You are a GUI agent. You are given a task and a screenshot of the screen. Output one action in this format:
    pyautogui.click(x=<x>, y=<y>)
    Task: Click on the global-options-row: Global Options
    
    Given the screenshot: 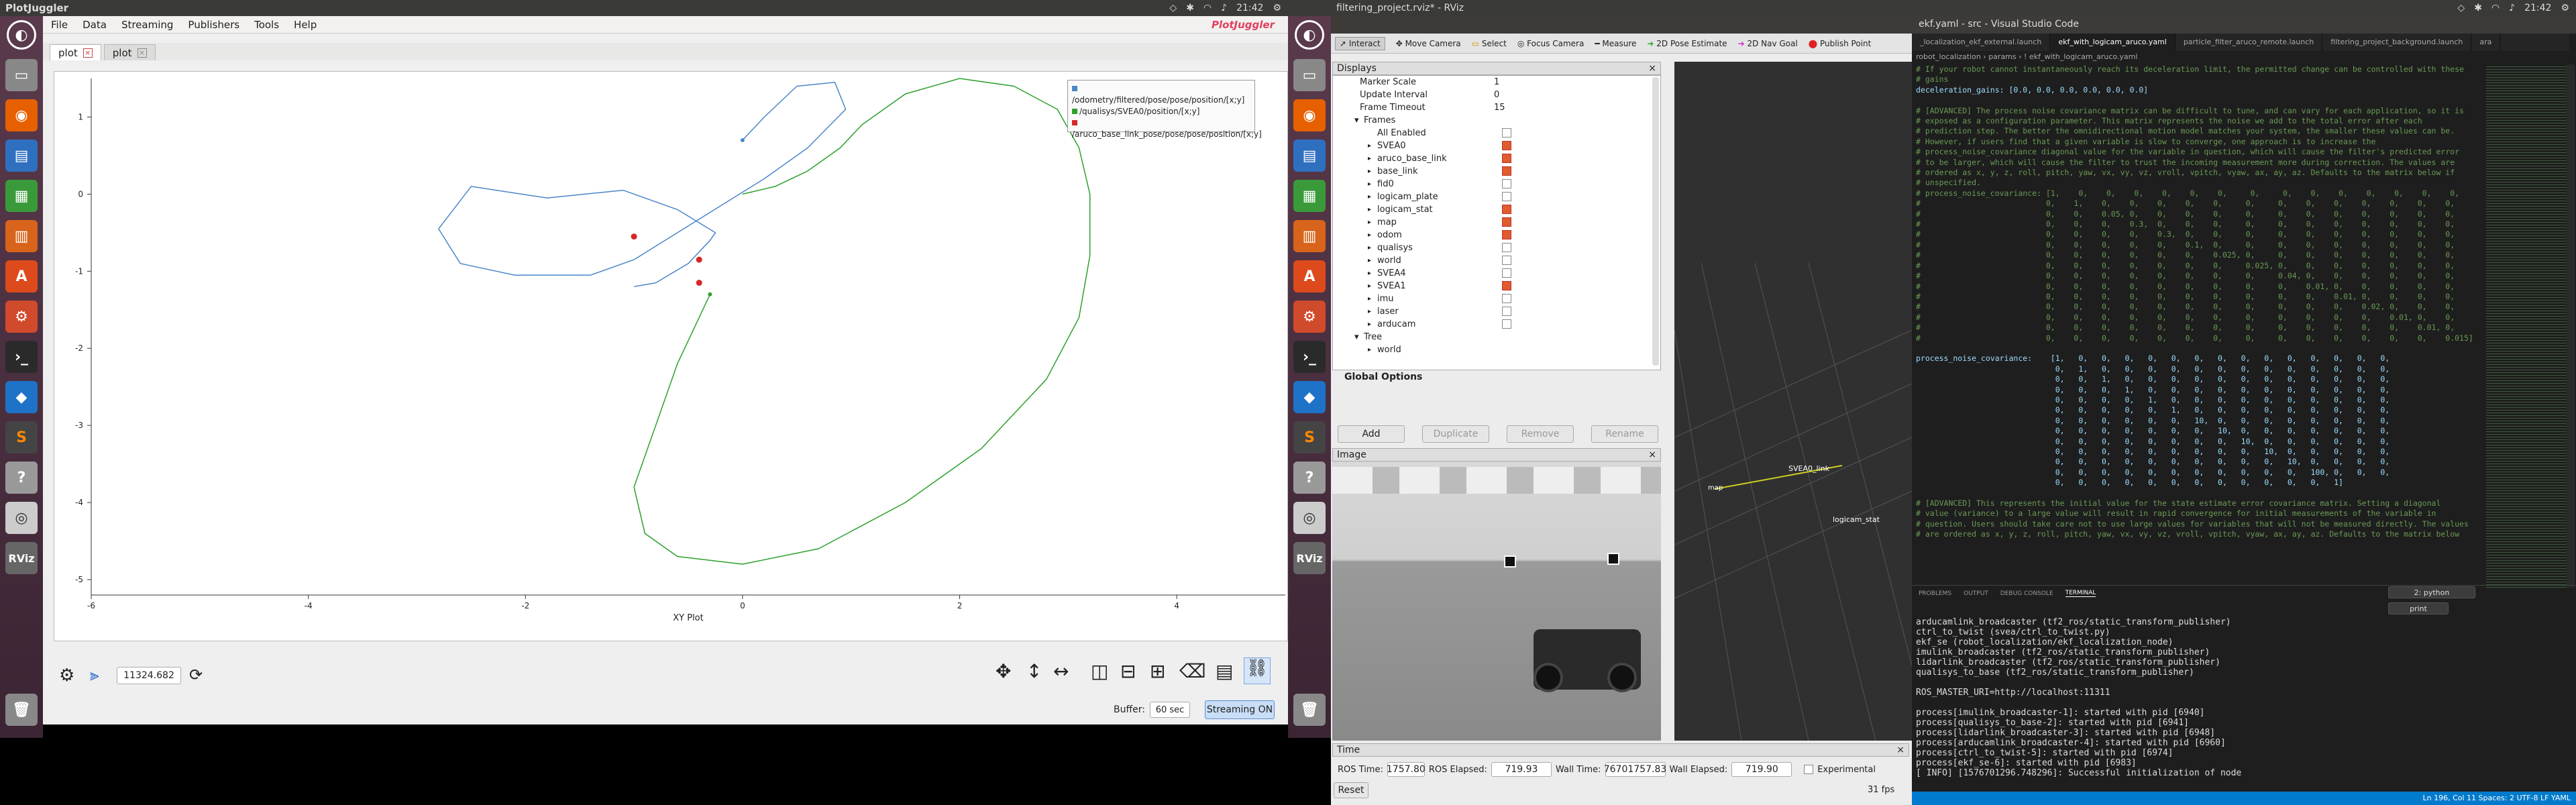 What is the action you would take?
    pyautogui.click(x=1383, y=377)
    